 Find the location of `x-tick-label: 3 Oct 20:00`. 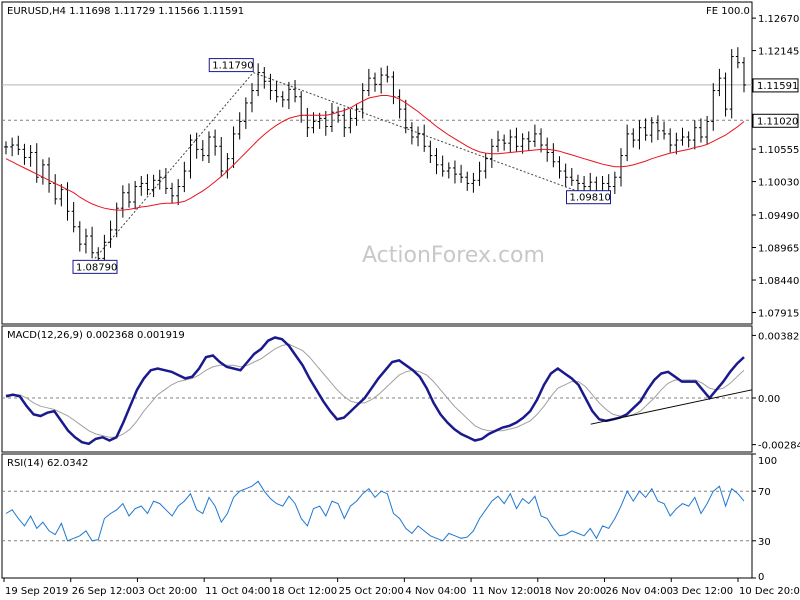

x-tick-label: 3 Oct 20:00 is located at coordinates (167, 591).